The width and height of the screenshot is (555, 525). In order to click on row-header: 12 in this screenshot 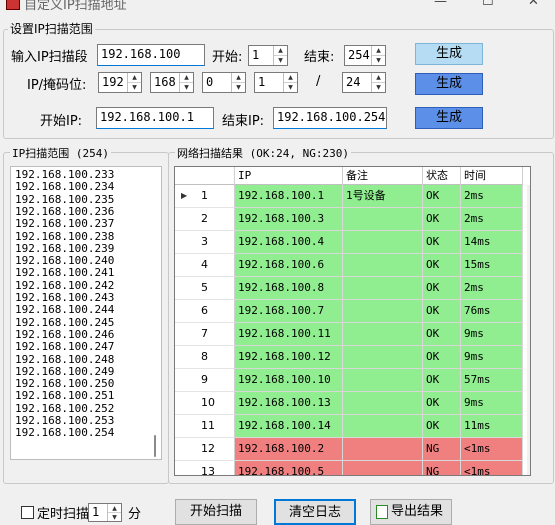, I will do `click(205, 449)`.